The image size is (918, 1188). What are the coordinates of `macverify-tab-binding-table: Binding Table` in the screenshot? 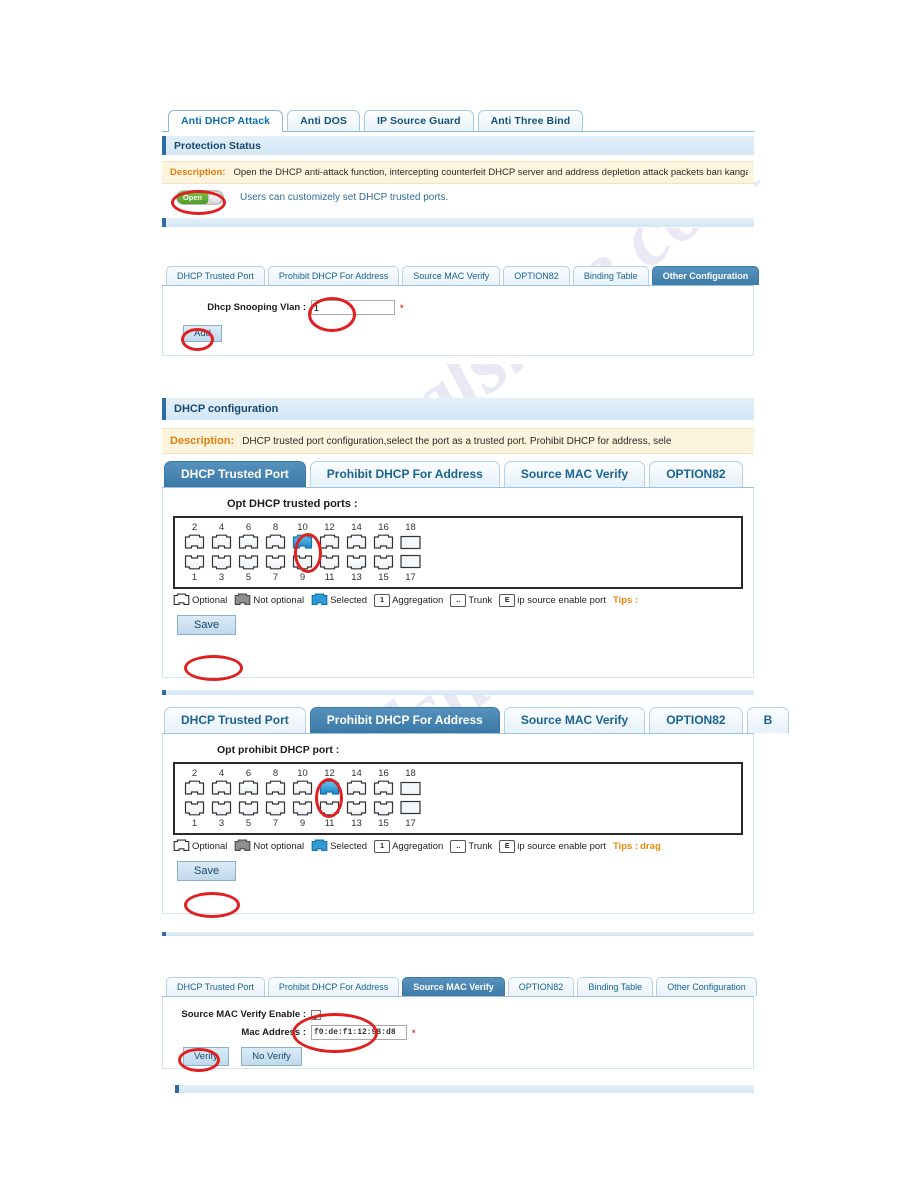 It's located at (615, 986).